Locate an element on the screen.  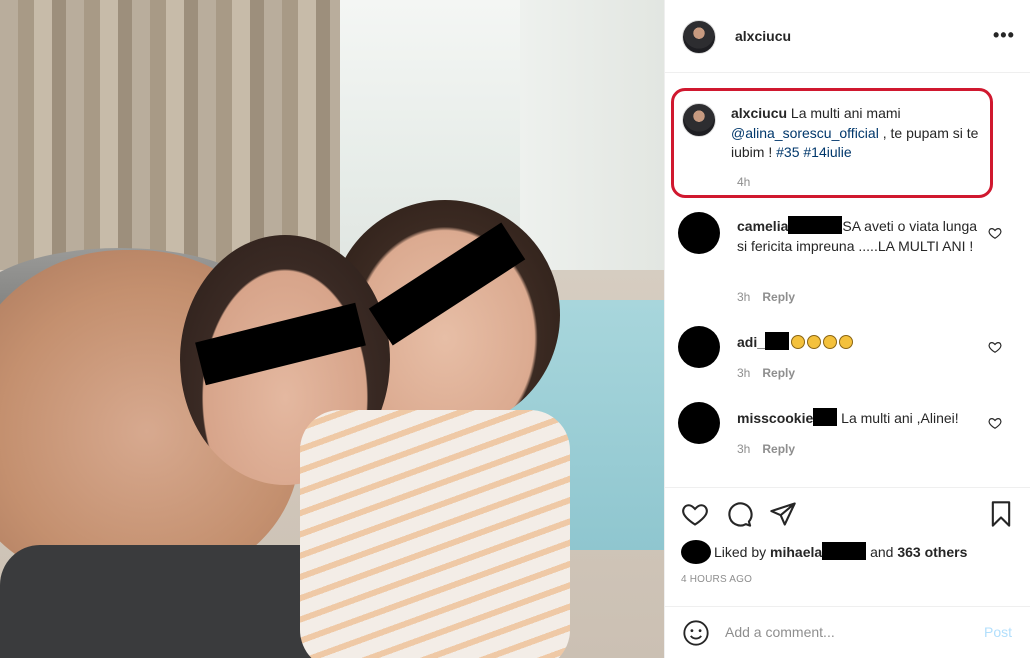
comment-username: adi_ is located at coordinates (751, 342).